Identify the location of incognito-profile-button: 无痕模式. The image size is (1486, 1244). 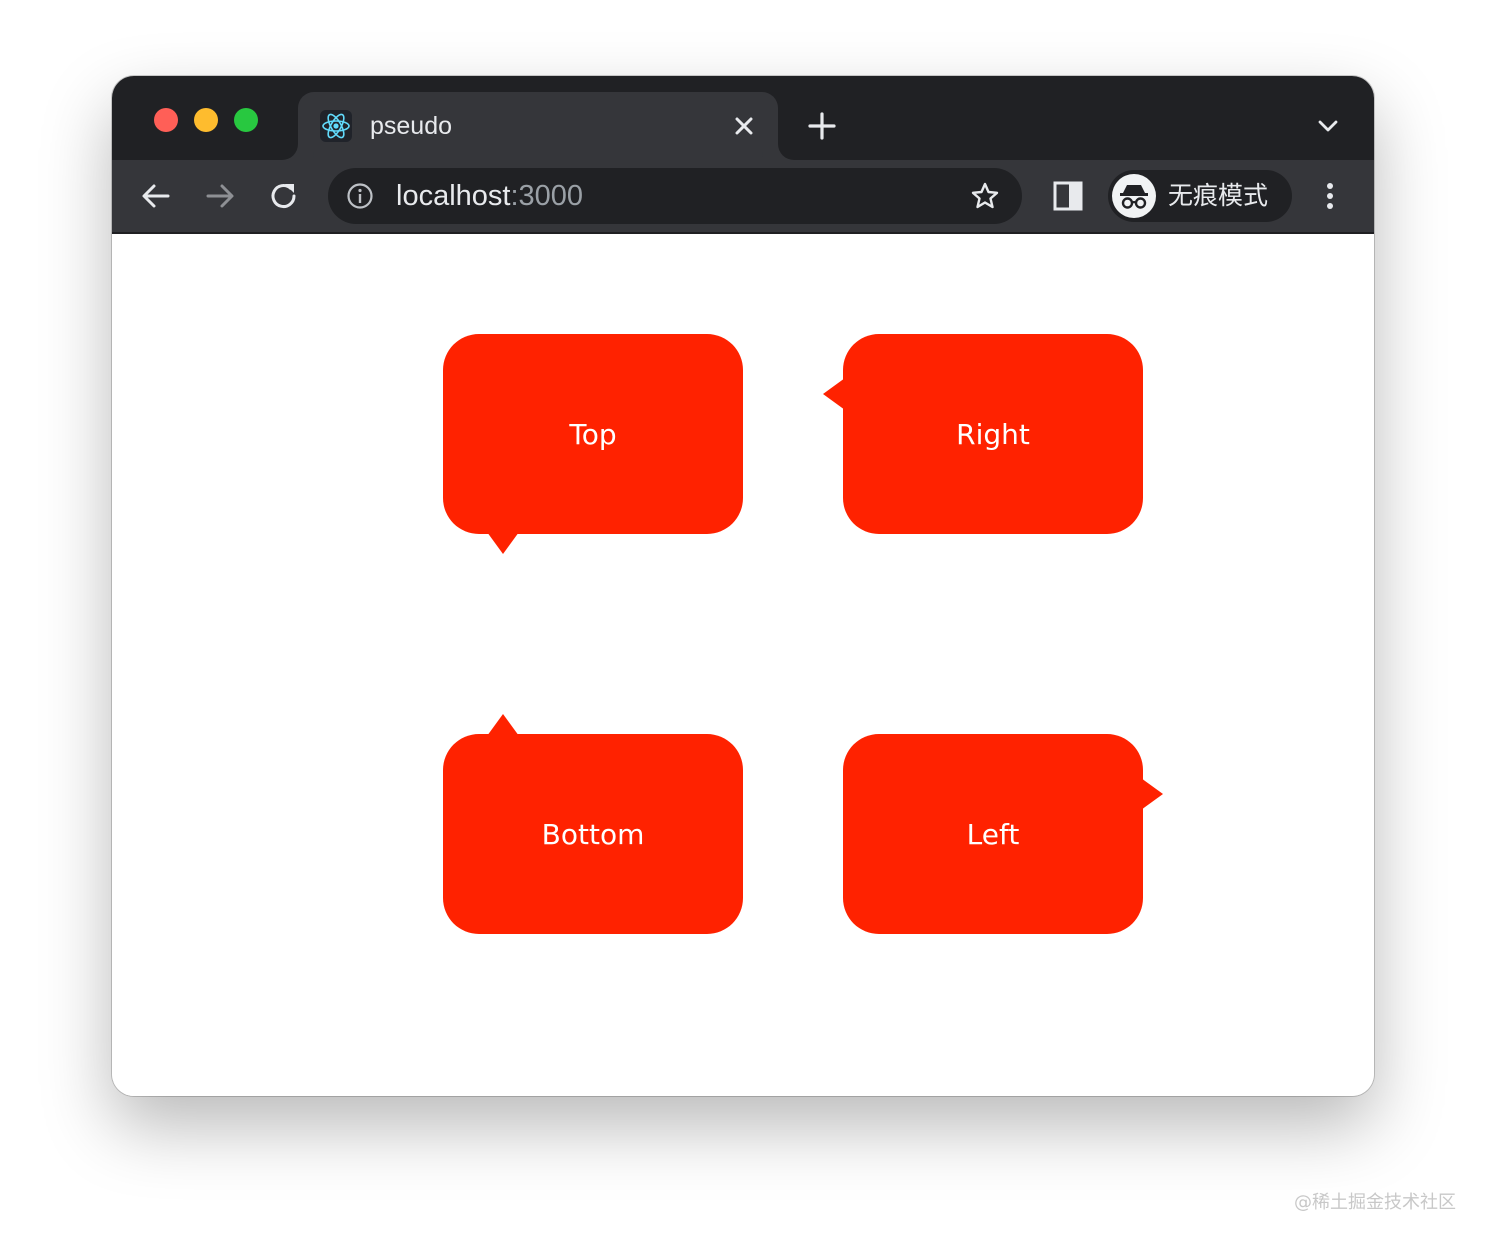
(1200, 196).